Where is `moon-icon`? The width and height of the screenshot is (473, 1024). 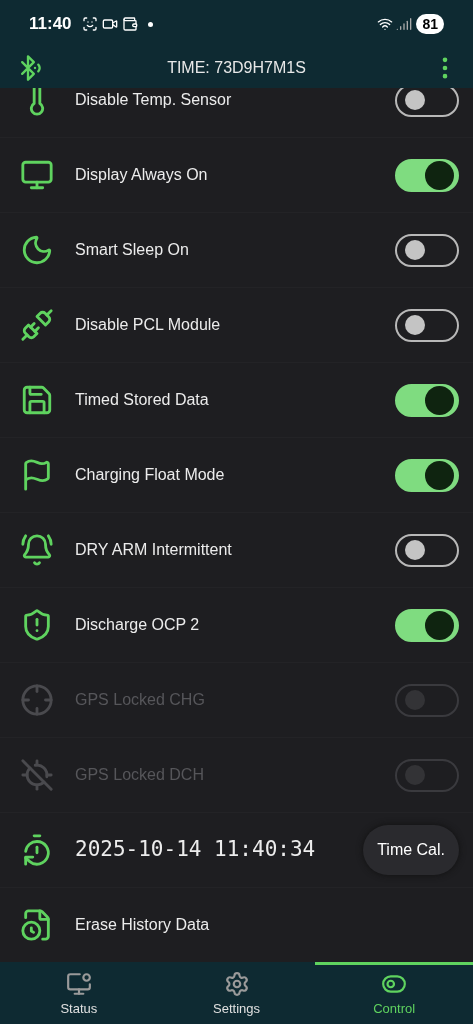 moon-icon is located at coordinates (37, 250).